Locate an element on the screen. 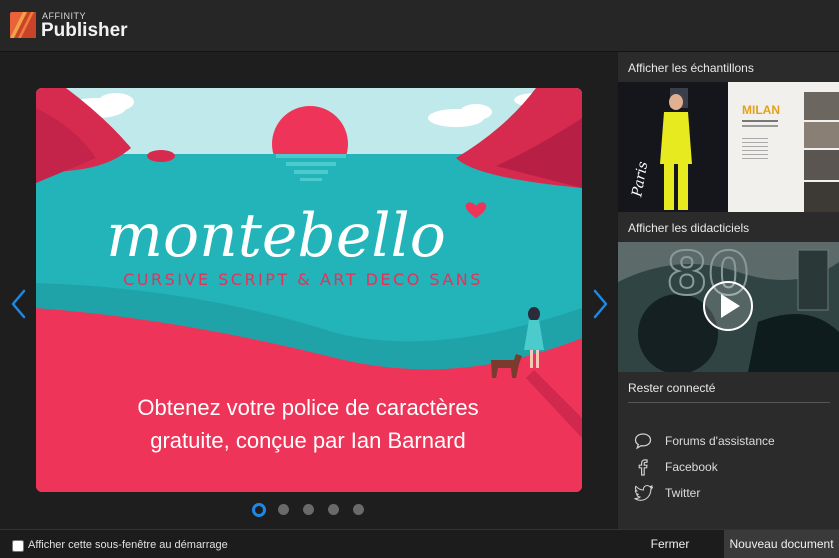 Image resolution: width=839 pixels, height=558 pixels. tutorials-thumbnail: 80 is located at coordinates (728, 307).